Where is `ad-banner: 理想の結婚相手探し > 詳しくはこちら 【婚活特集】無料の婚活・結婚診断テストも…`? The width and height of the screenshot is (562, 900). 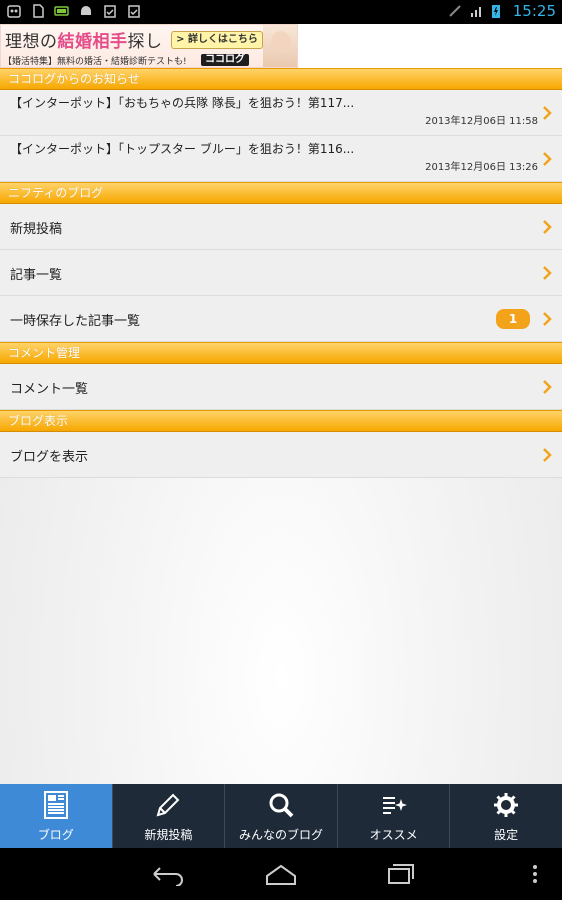
ad-banner: 理想の結婚相手探し > 詳しくはこちら 【婚活特集】無料の婚活・結婚診断テストも… is located at coordinates (149, 46).